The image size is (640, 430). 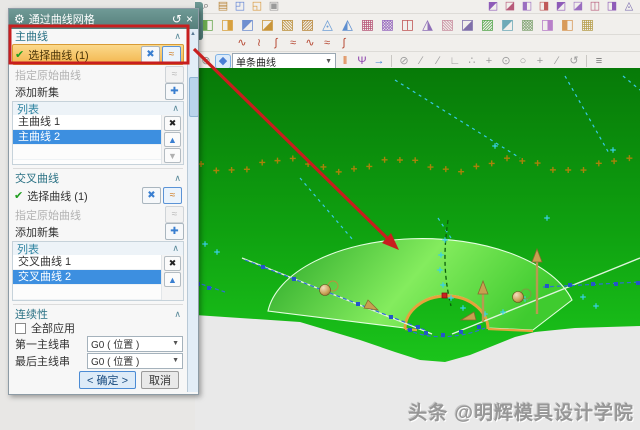 What do you see at coordinates (547, 24) in the screenshot?
I see `sew-icon: ◨` at bounding box center [547, 24].